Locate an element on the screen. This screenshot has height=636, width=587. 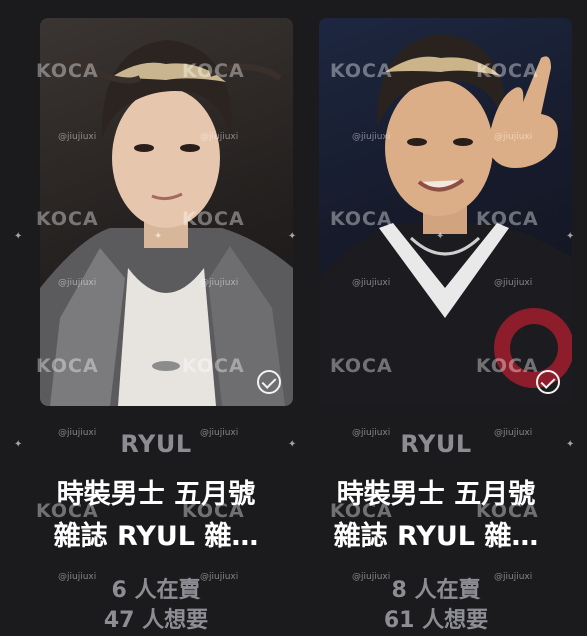
wanting-count: 61 人想要 is located at coordinates (436, 620).